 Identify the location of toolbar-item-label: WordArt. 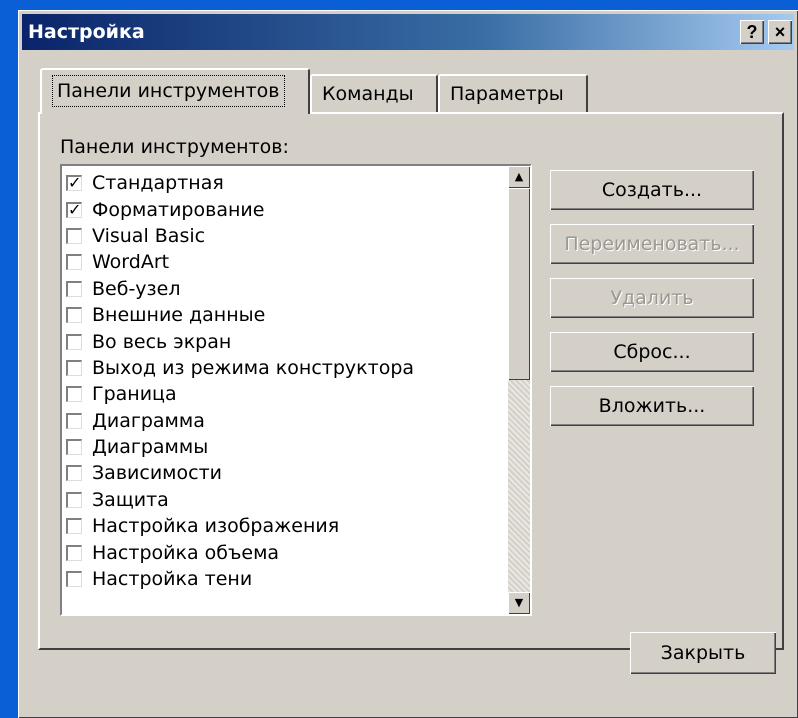
(131, 262).